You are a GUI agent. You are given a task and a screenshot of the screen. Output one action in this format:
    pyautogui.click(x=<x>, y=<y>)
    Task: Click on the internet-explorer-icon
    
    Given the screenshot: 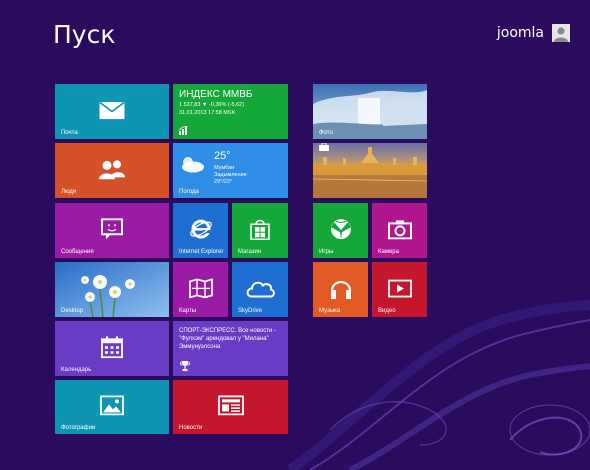 What is the action you would take?
    pyautogui.click(x=200, y=229)
    